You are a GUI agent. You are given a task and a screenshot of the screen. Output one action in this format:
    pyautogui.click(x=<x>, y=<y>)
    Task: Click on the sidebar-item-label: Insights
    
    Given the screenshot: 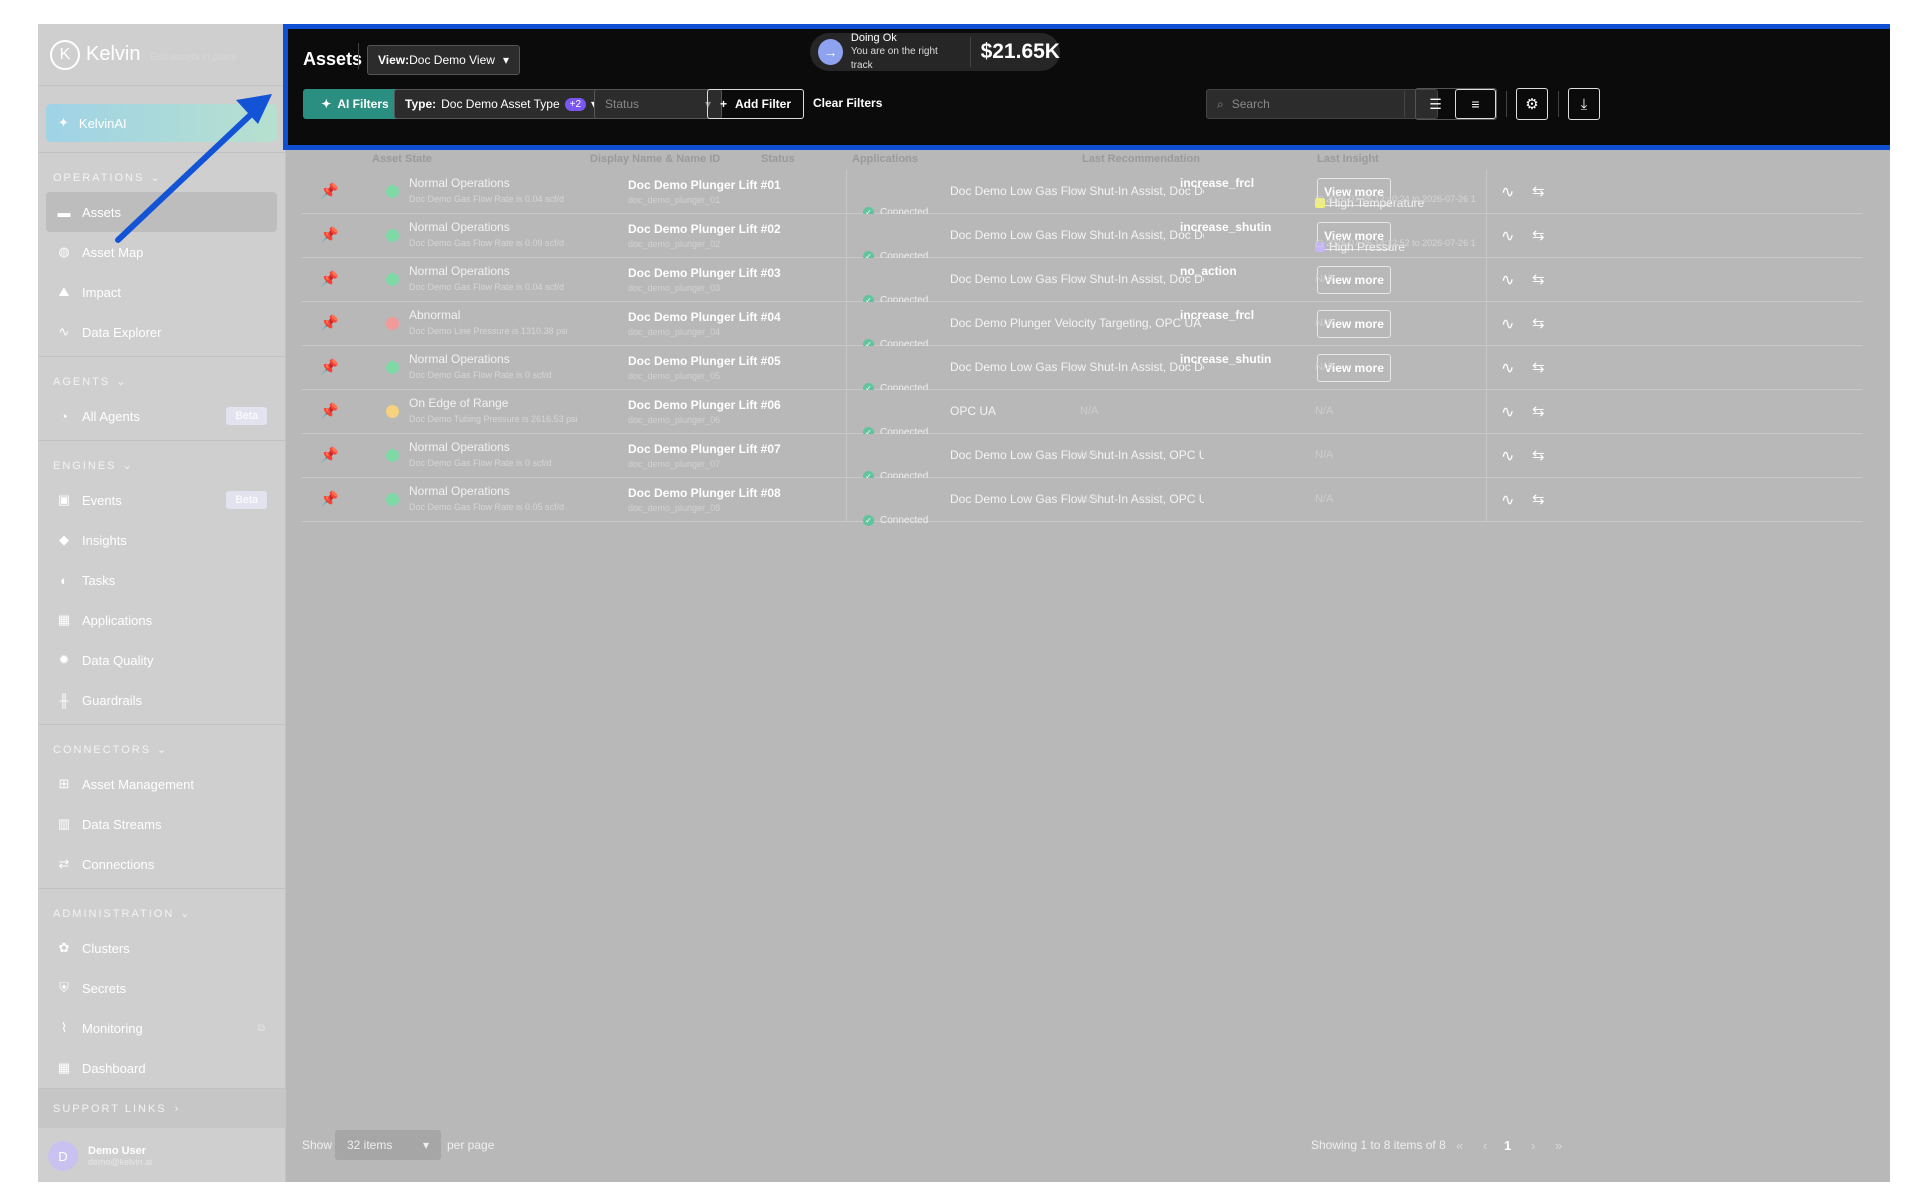 What is the action you would take?
    pyautogui.click(x=104, y=540)
    